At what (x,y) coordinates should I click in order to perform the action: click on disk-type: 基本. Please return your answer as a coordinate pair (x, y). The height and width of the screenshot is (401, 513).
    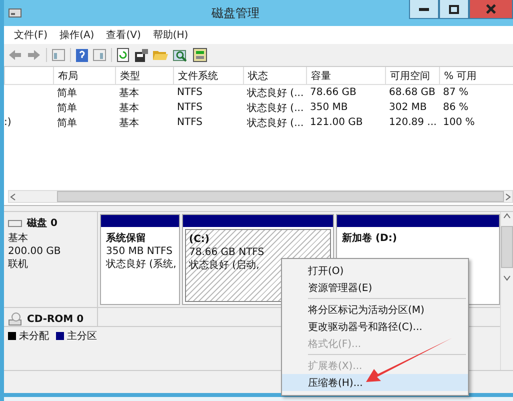
    Looking at the image, I should click on (18, 238).